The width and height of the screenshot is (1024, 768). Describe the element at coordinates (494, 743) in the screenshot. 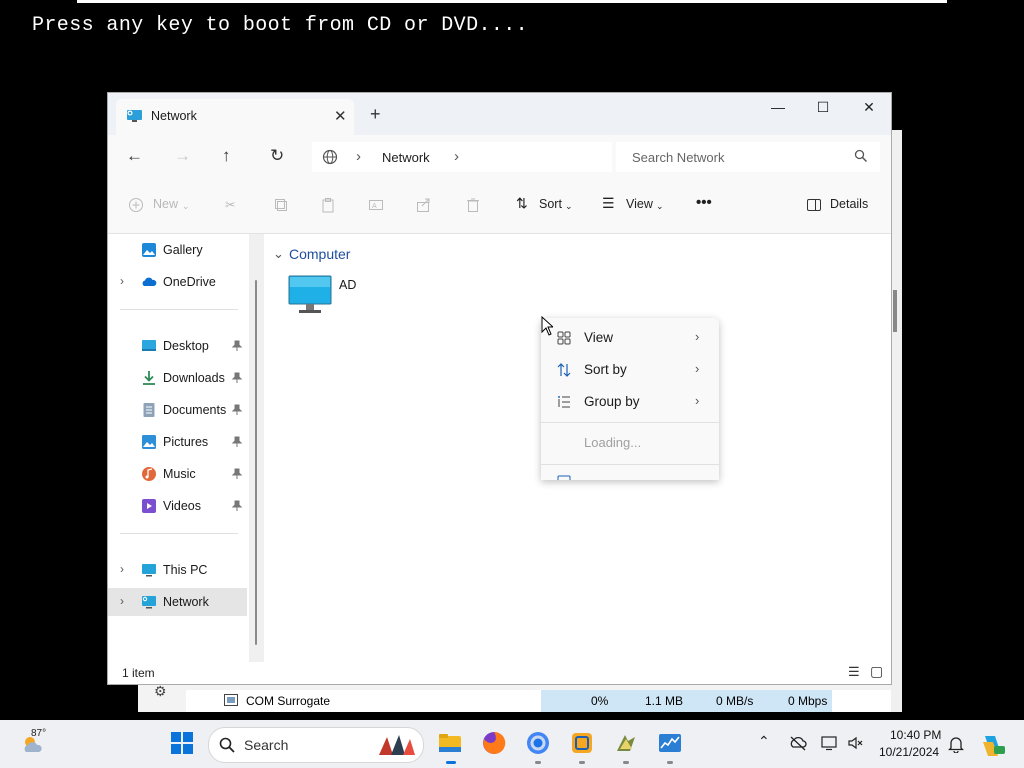

I see `firefox-icon` at that location.